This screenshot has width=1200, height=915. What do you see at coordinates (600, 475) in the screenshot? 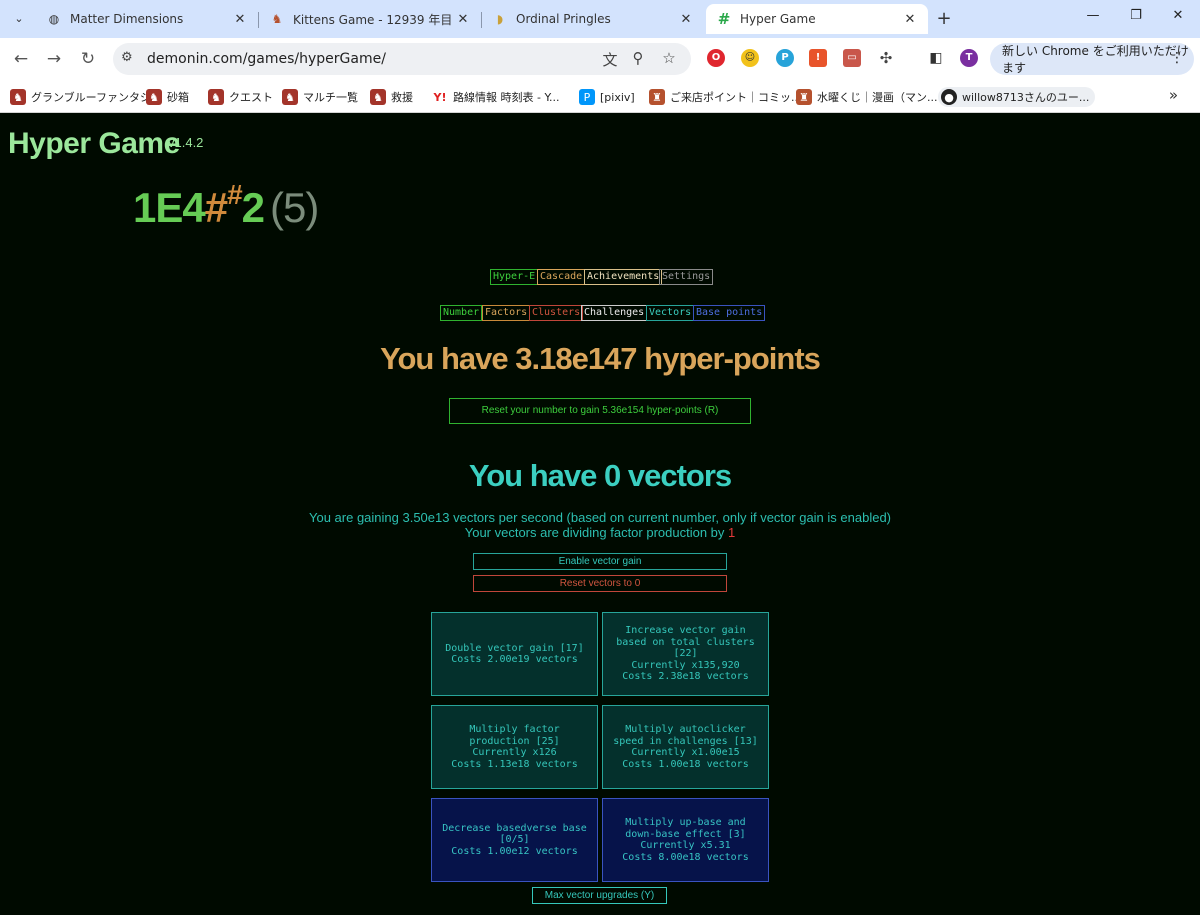
I see `vectors-display: You have 0 vectors` at bounding box center [600, 475].